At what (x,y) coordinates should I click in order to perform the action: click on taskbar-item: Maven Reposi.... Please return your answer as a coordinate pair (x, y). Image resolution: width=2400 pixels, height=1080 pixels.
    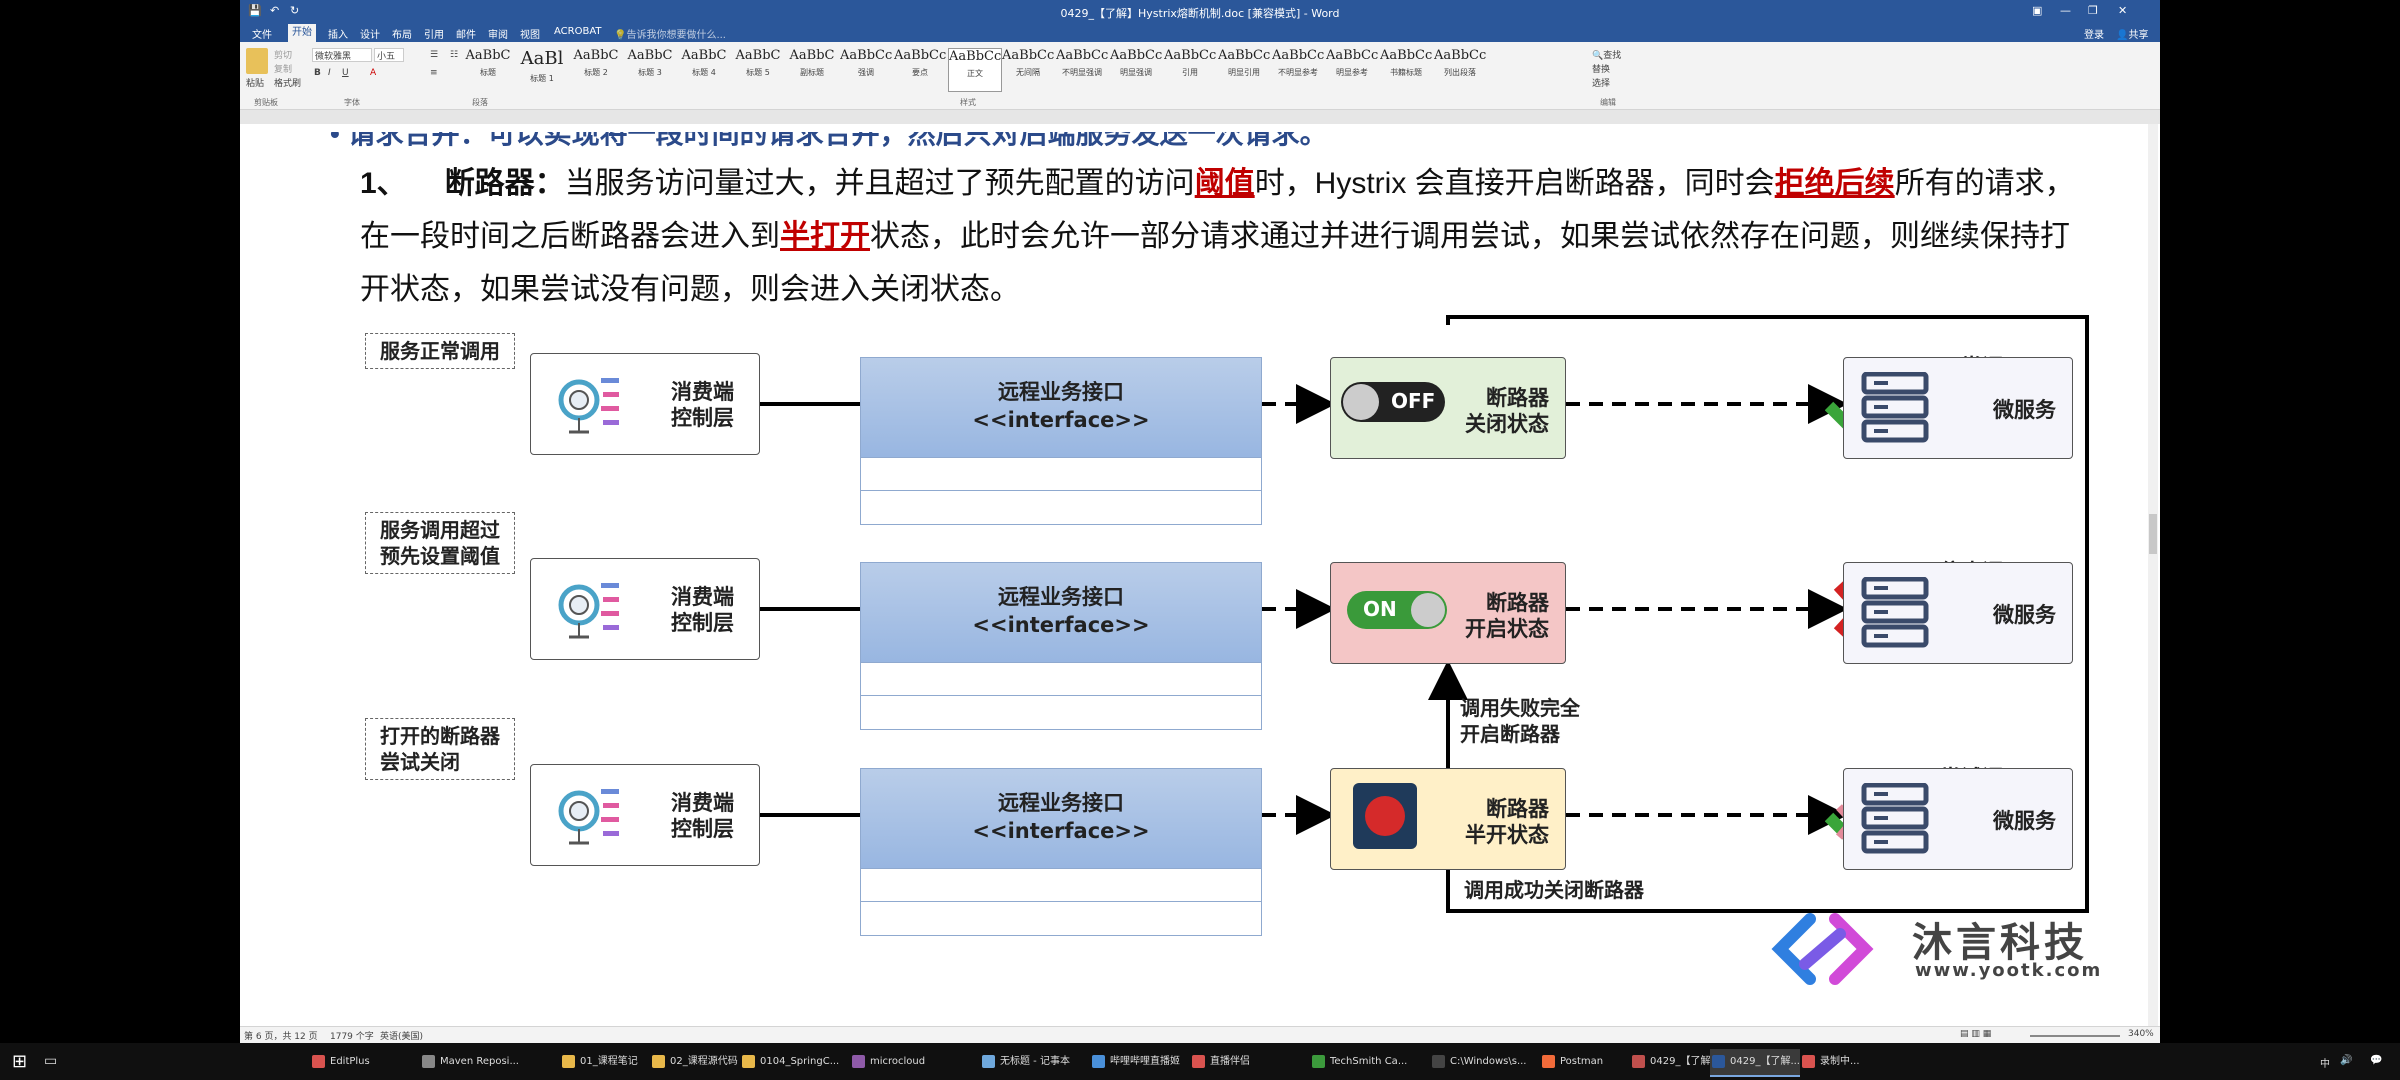
    Looking at the image, I should click on (469, 1062).